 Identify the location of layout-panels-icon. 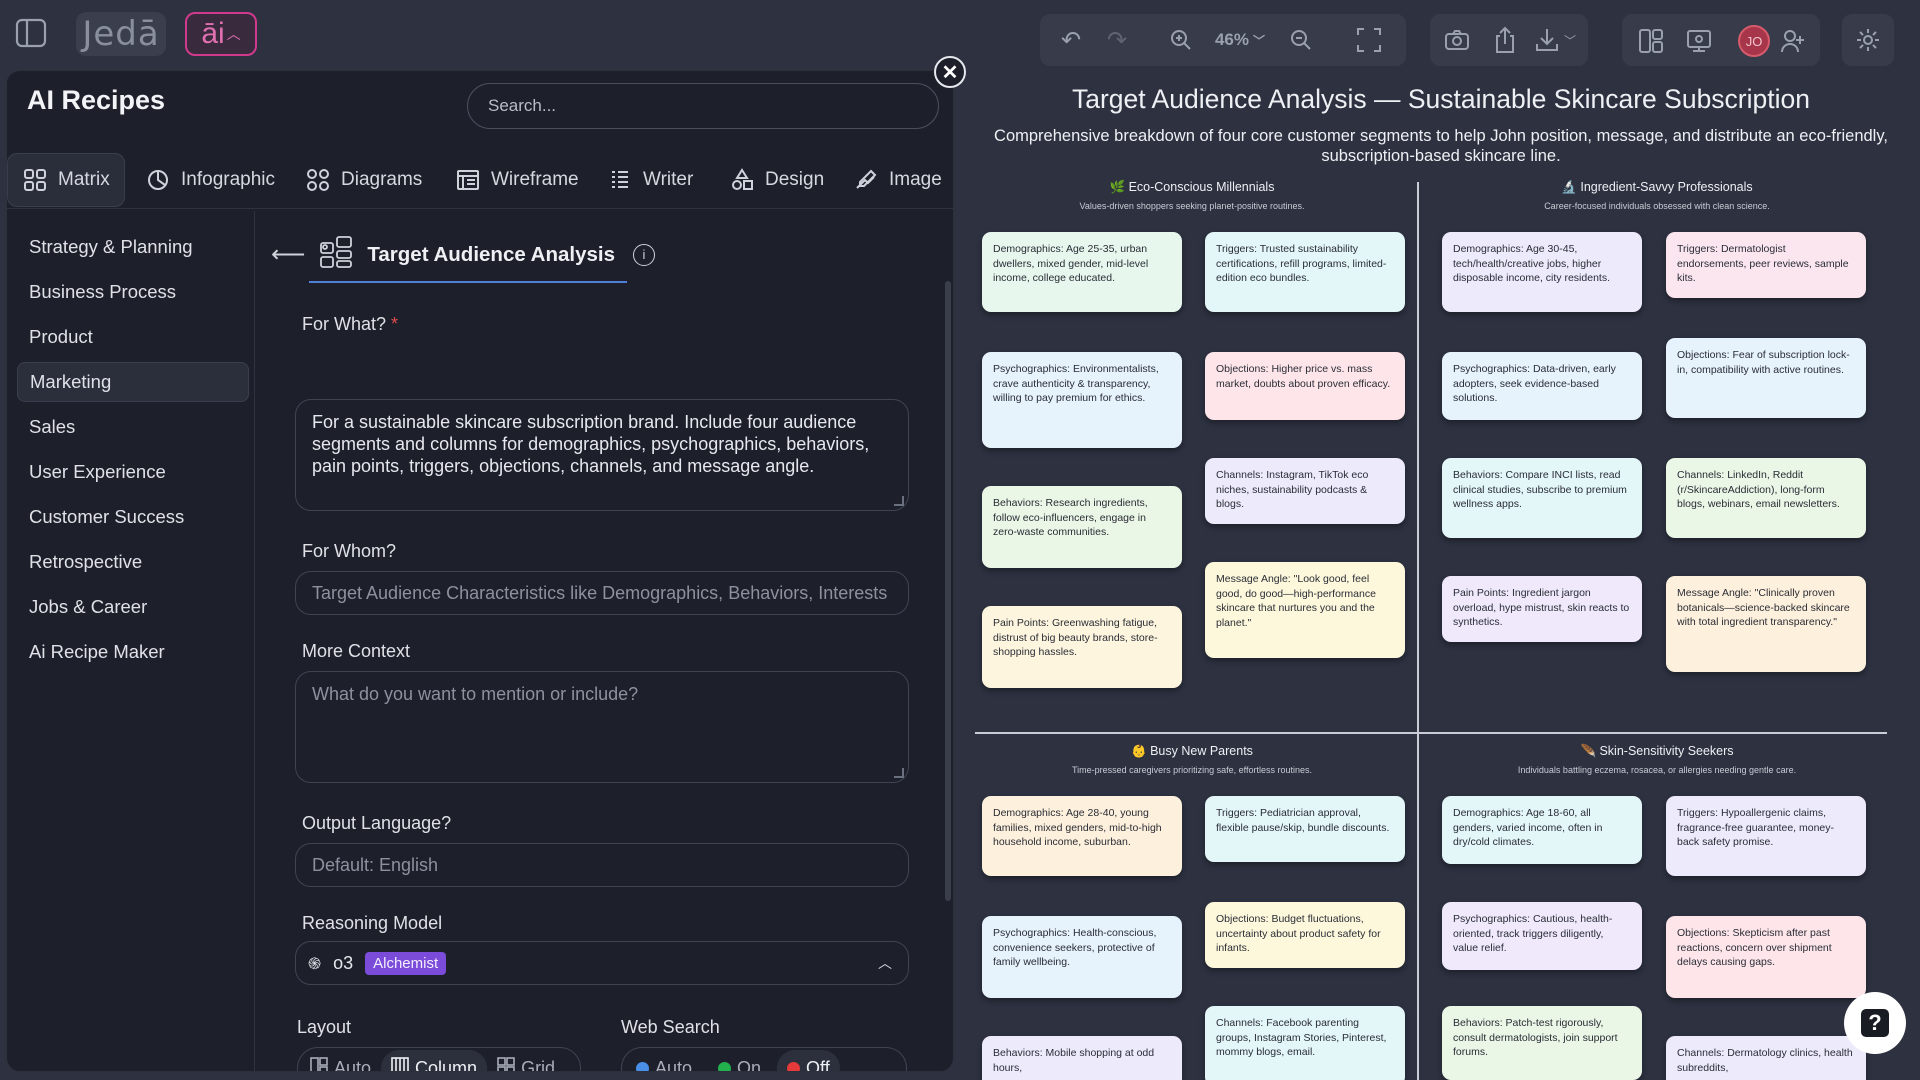
(1651, 41).